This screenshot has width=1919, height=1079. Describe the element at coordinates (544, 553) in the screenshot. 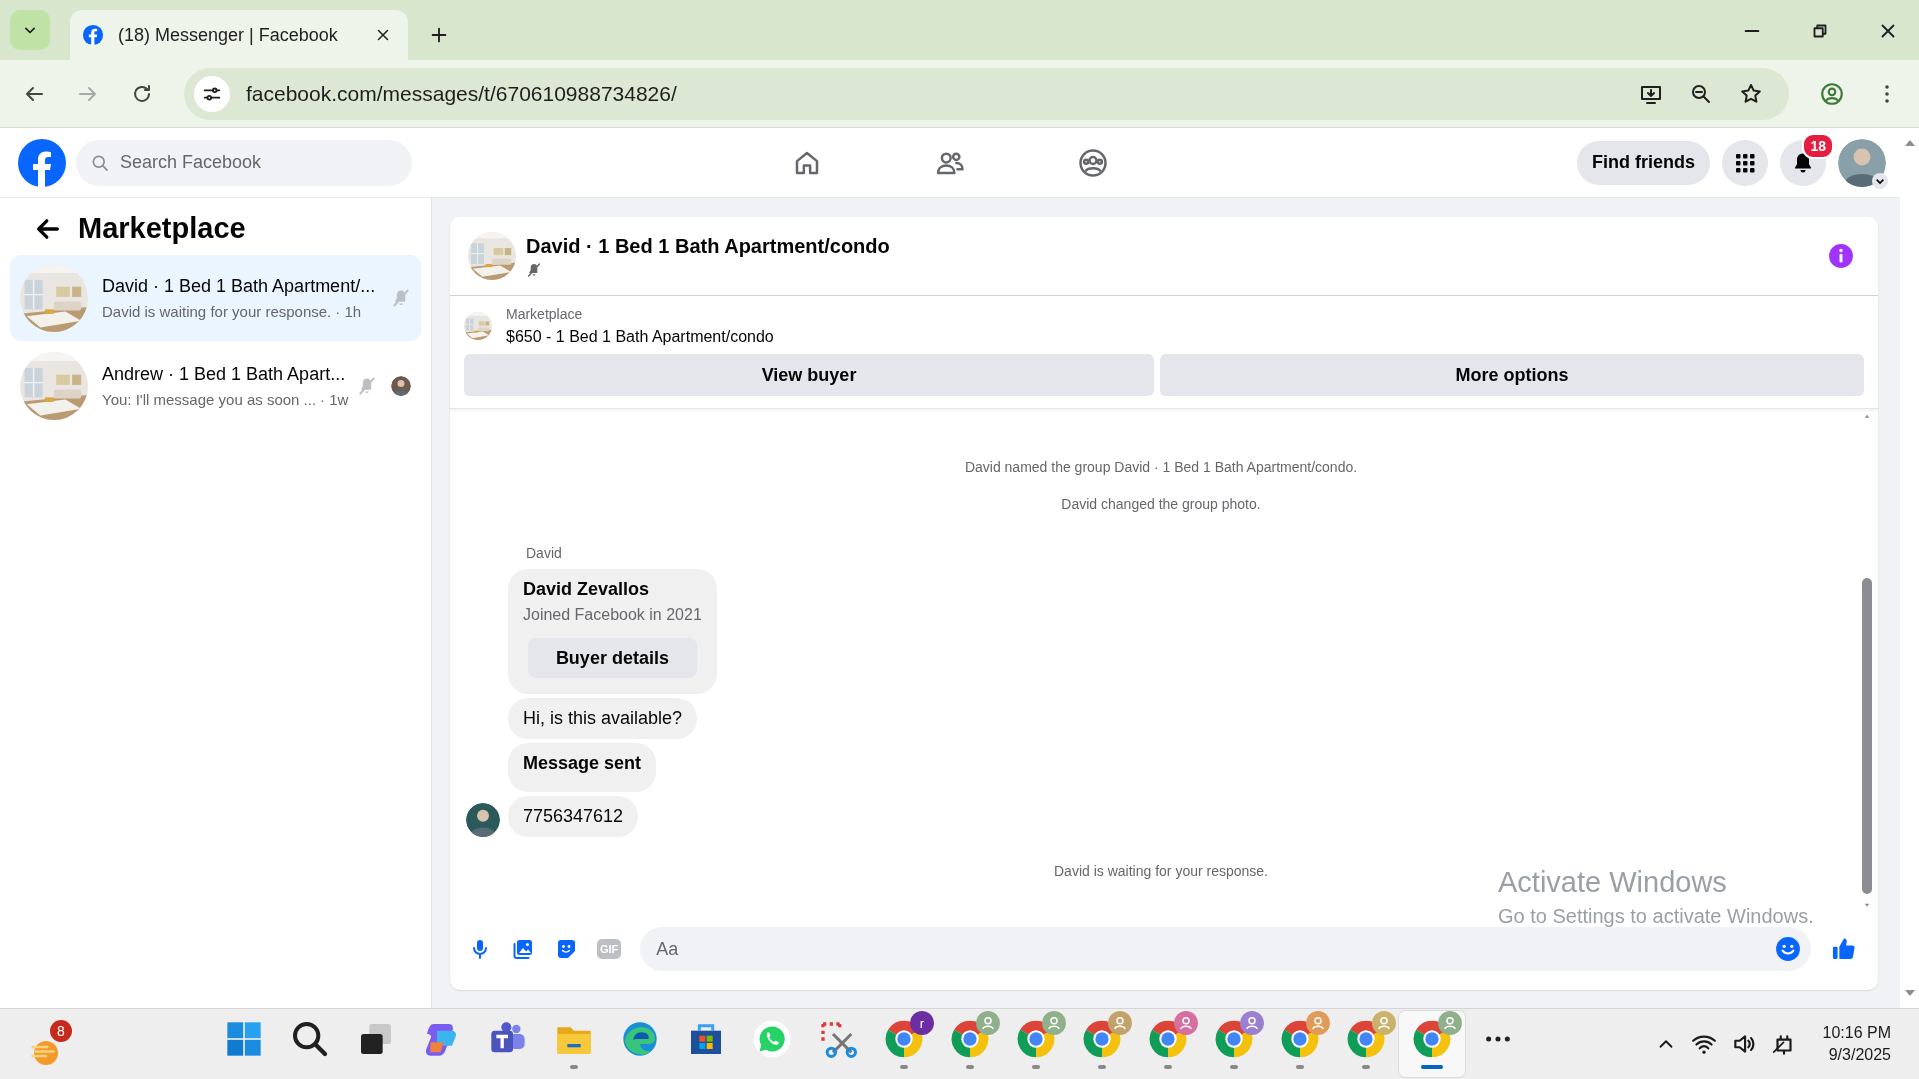

I see `sender-name: David` at that location.